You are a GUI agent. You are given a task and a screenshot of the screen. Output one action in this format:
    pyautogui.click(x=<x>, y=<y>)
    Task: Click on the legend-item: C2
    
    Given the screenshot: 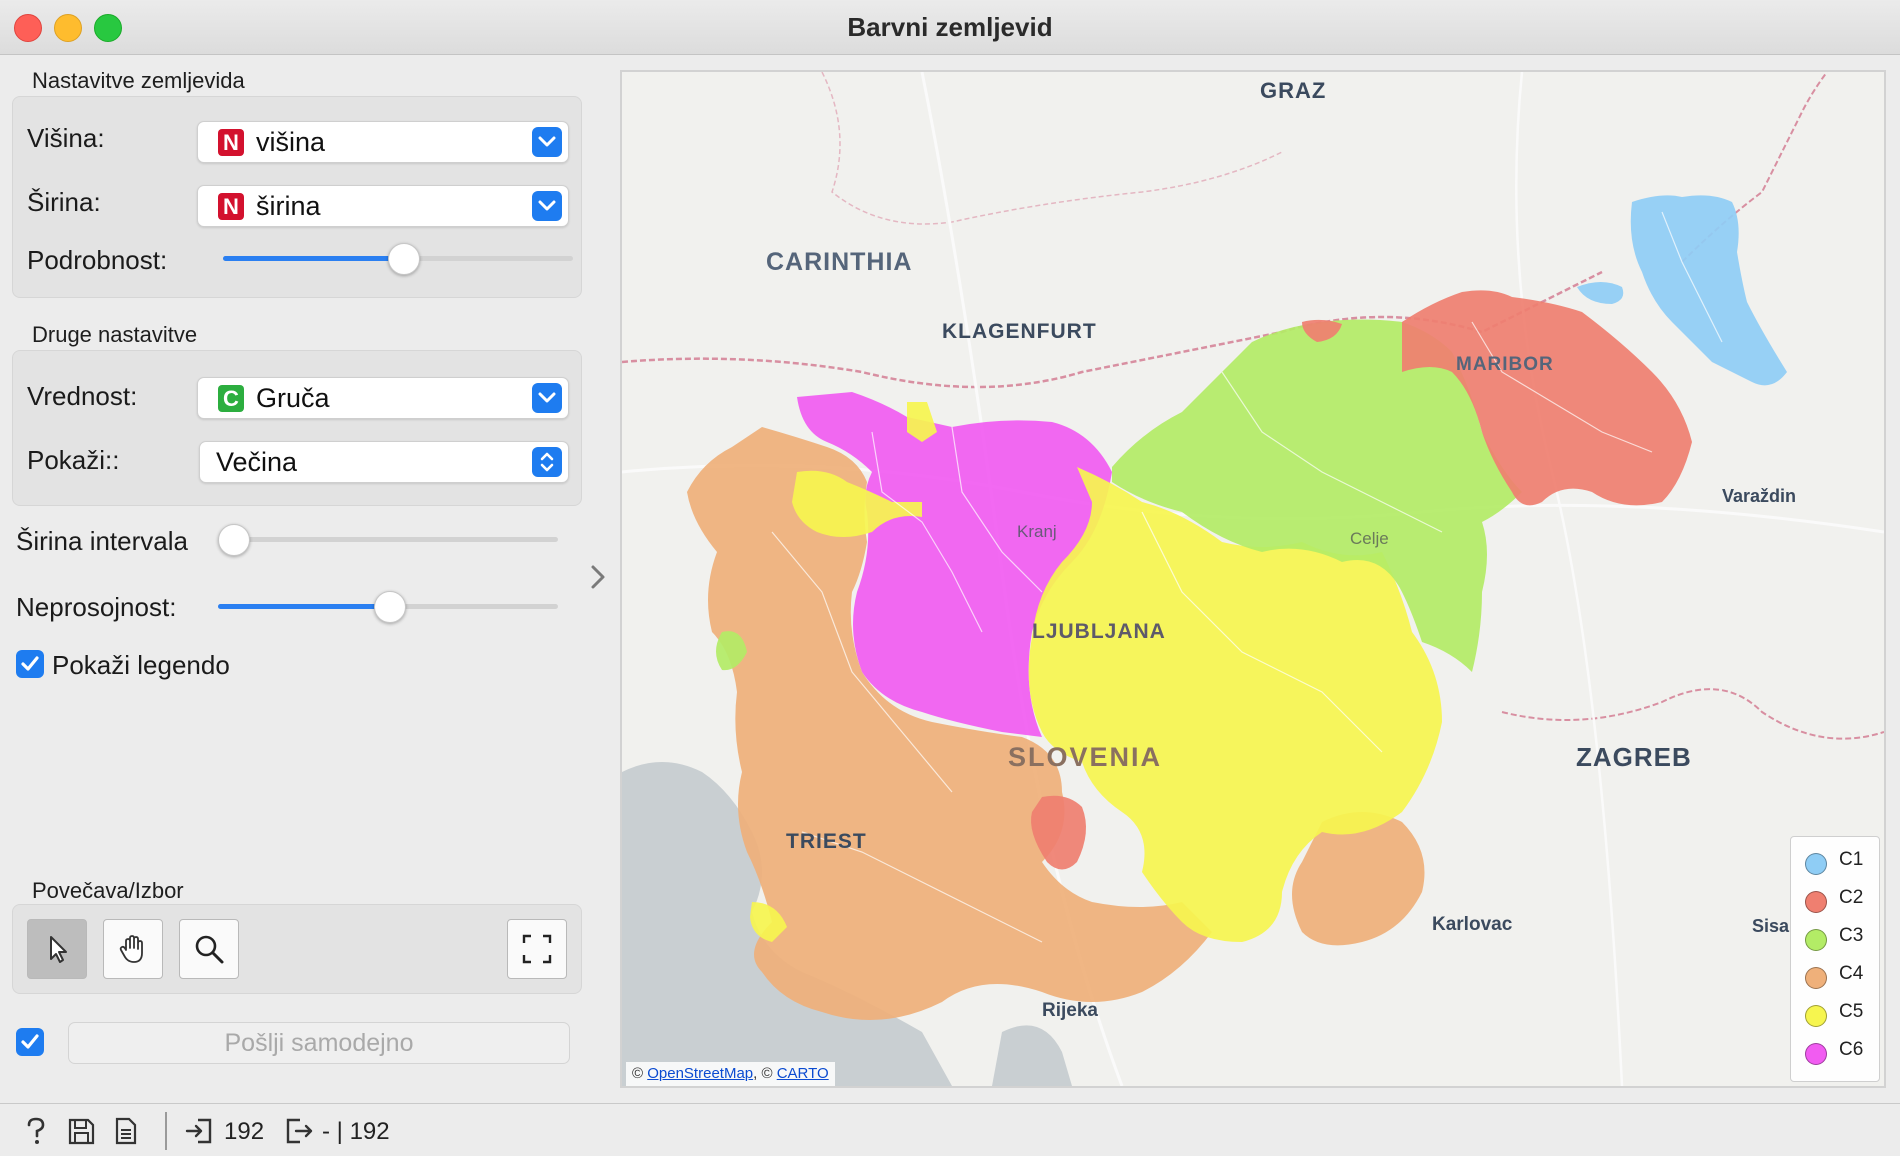 What is the action you would take?
    pyautogui.click(x=1844, y=900)
    